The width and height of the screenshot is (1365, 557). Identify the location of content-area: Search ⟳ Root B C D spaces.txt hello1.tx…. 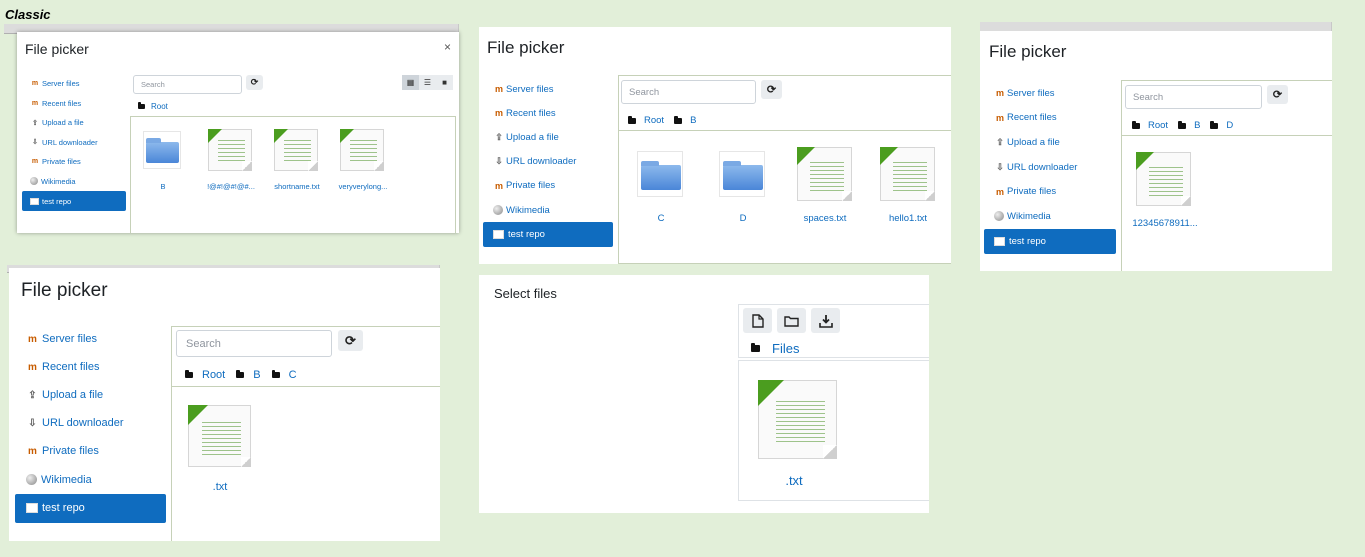
(784, 168).